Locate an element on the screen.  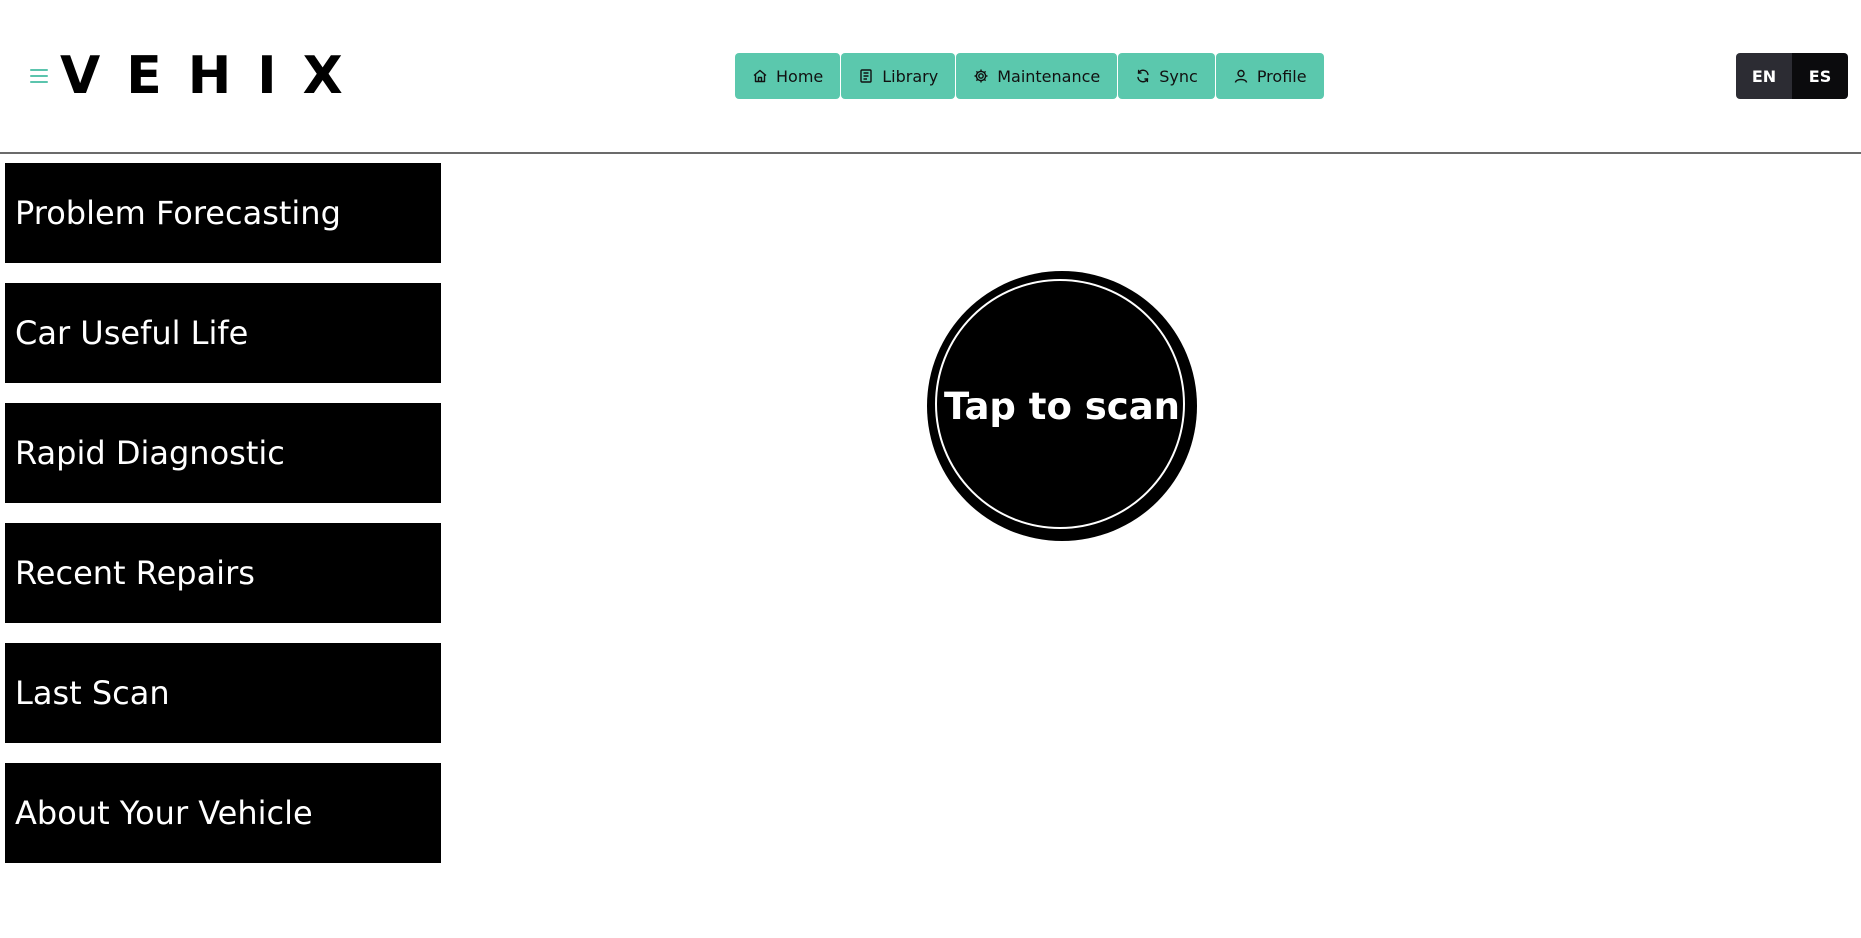
gear-icon is located at coordinates (981, 76).